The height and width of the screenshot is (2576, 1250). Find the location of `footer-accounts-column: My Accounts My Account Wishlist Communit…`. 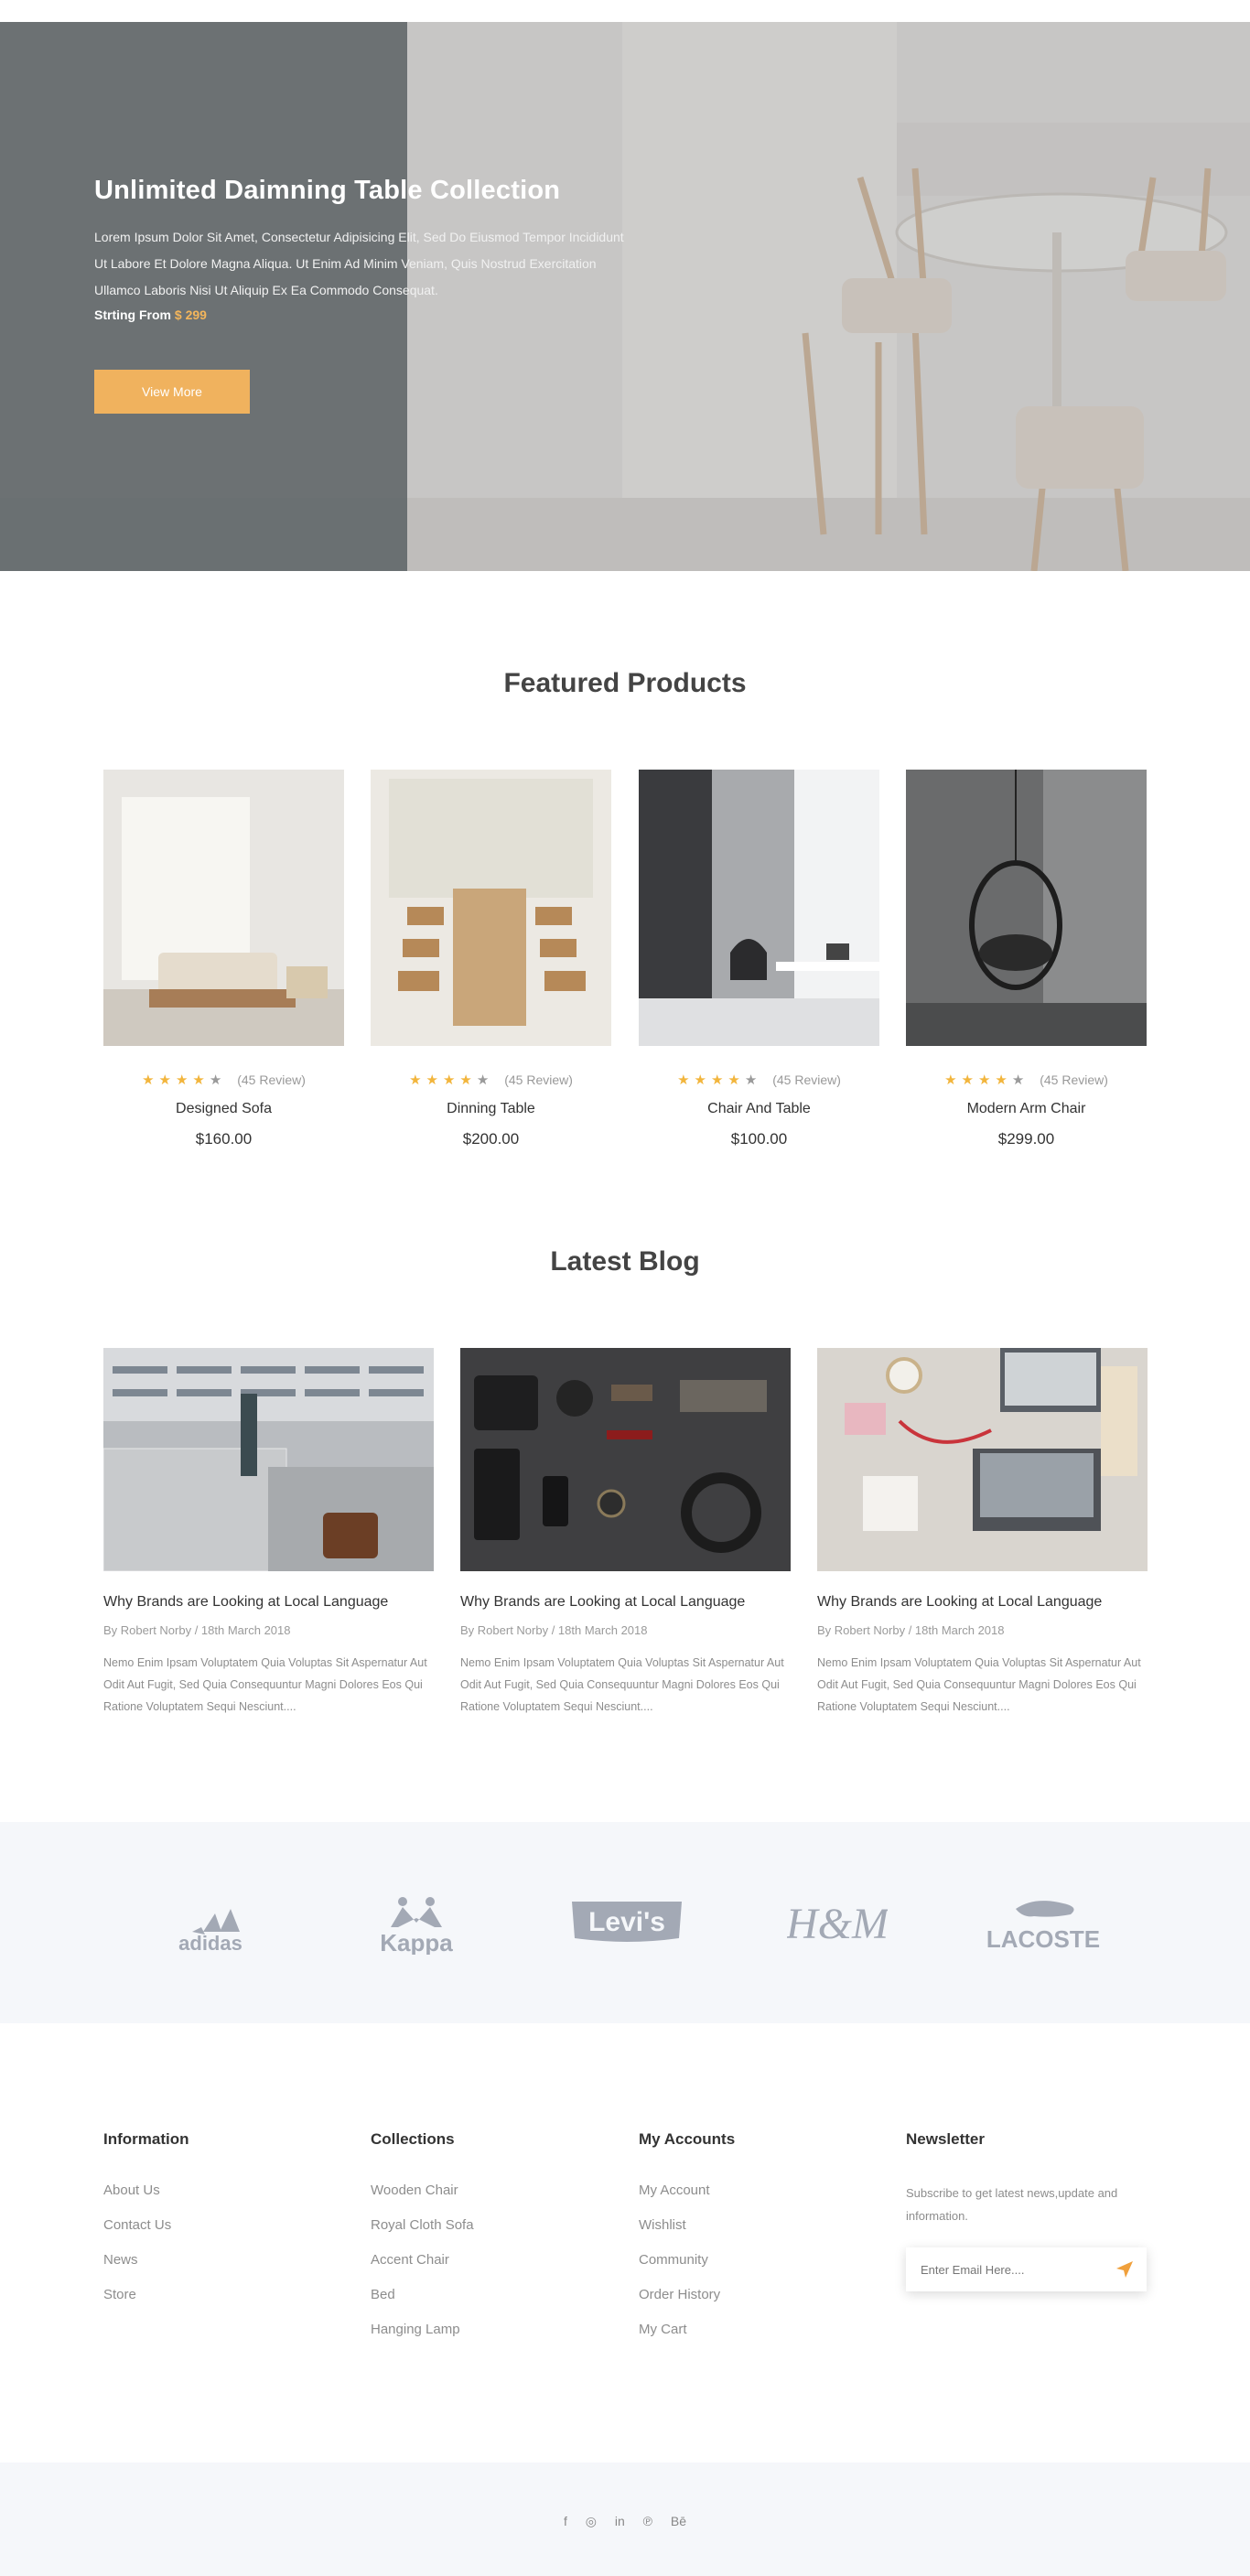

footer-accounts-column: My Accounts My Account Wishlist Communit… is located at coordinates (687, 2242).